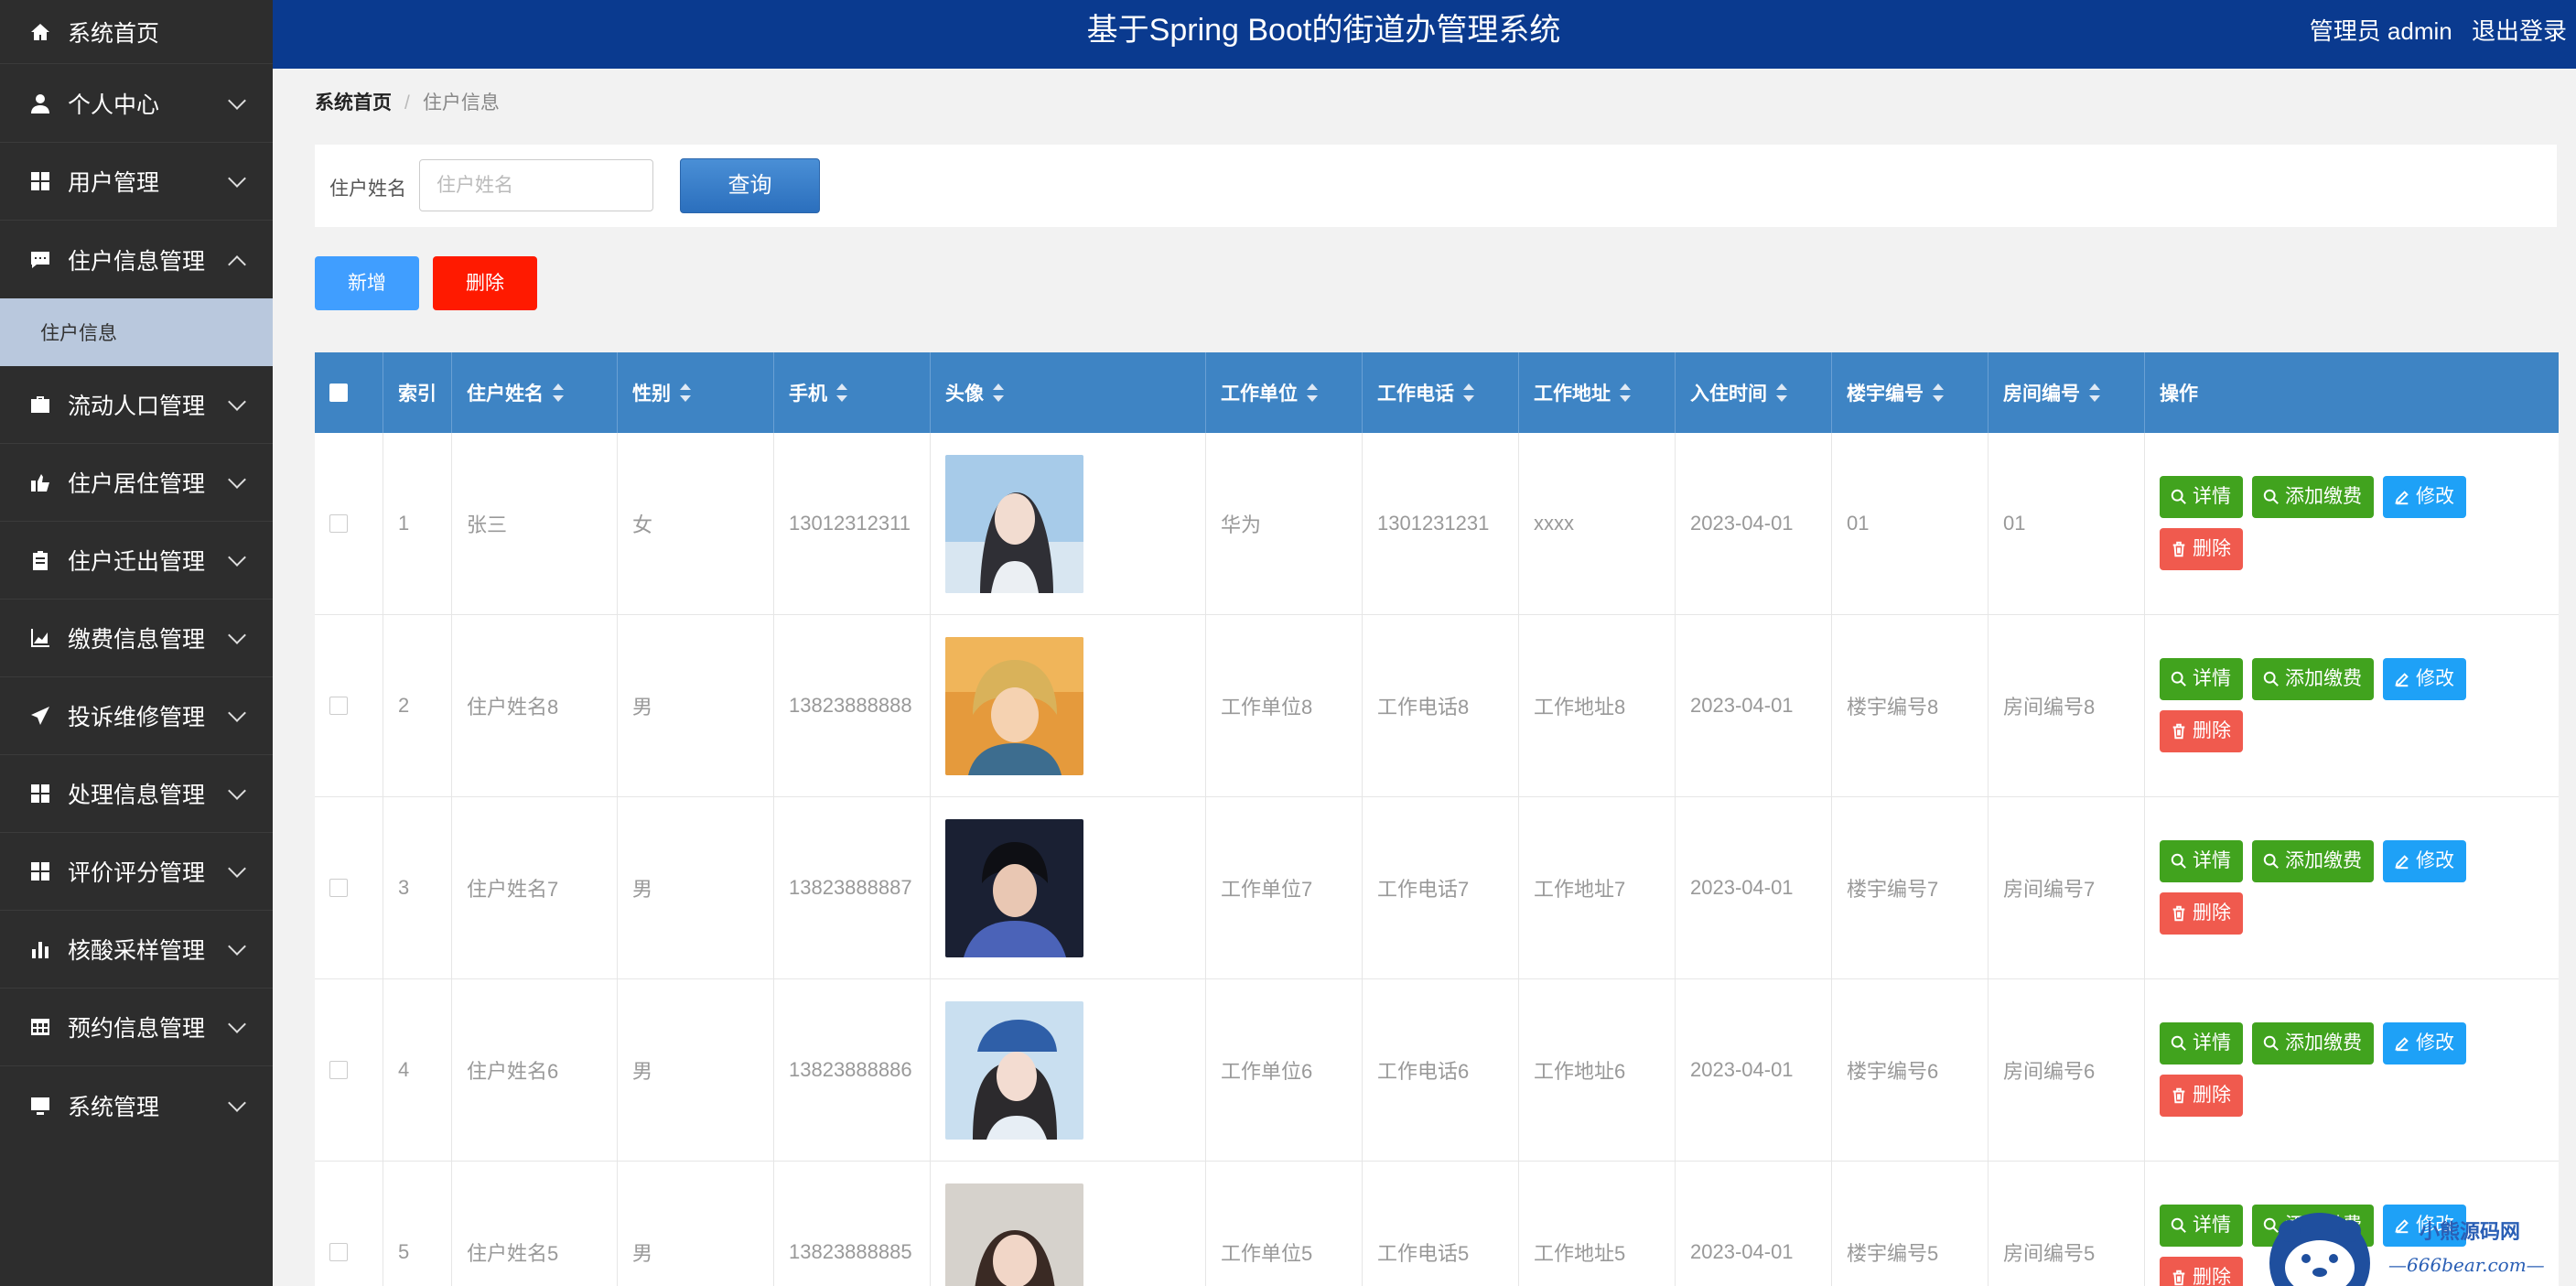 The height and width of the screenshot is (1286, 2576). I want to click on sidebar-item-system-management: 系统管理, so click(136, 1105).